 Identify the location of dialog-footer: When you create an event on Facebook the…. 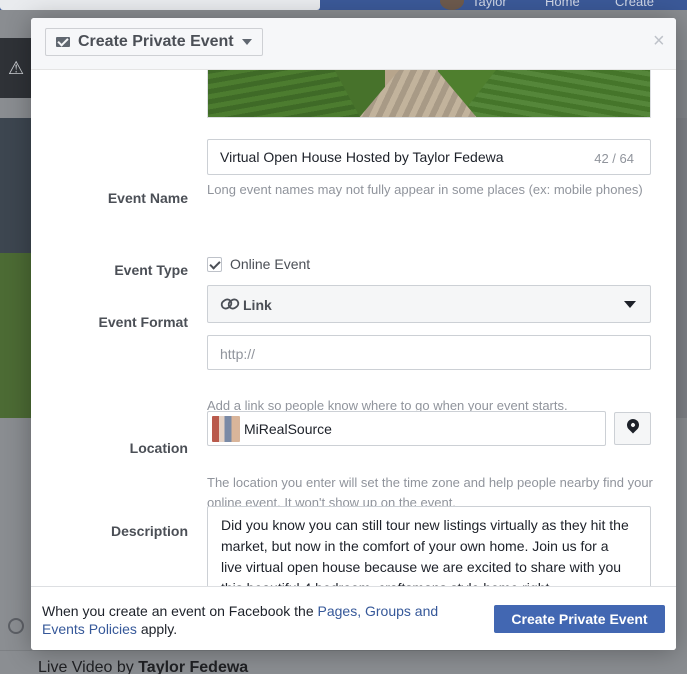
(353, 618).